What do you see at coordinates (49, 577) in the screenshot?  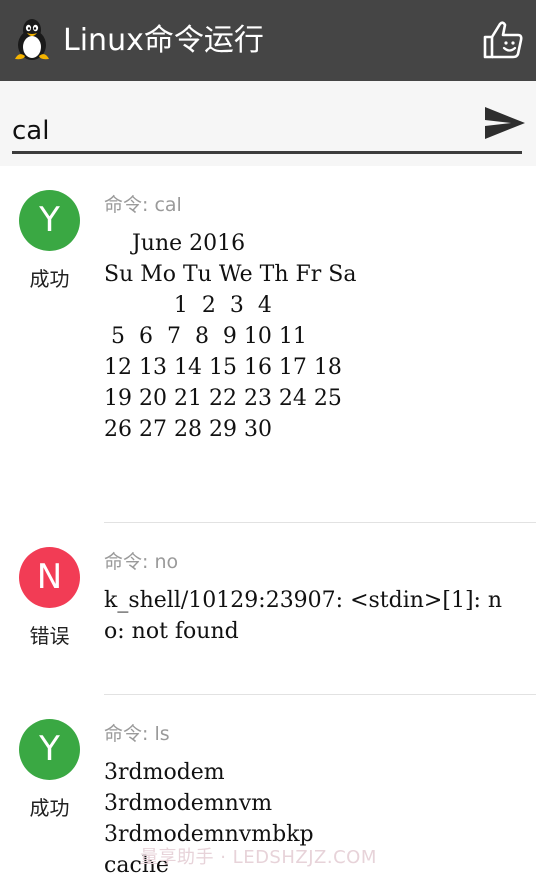 I see `status-avatar: N` at bounding box center [49, 577].